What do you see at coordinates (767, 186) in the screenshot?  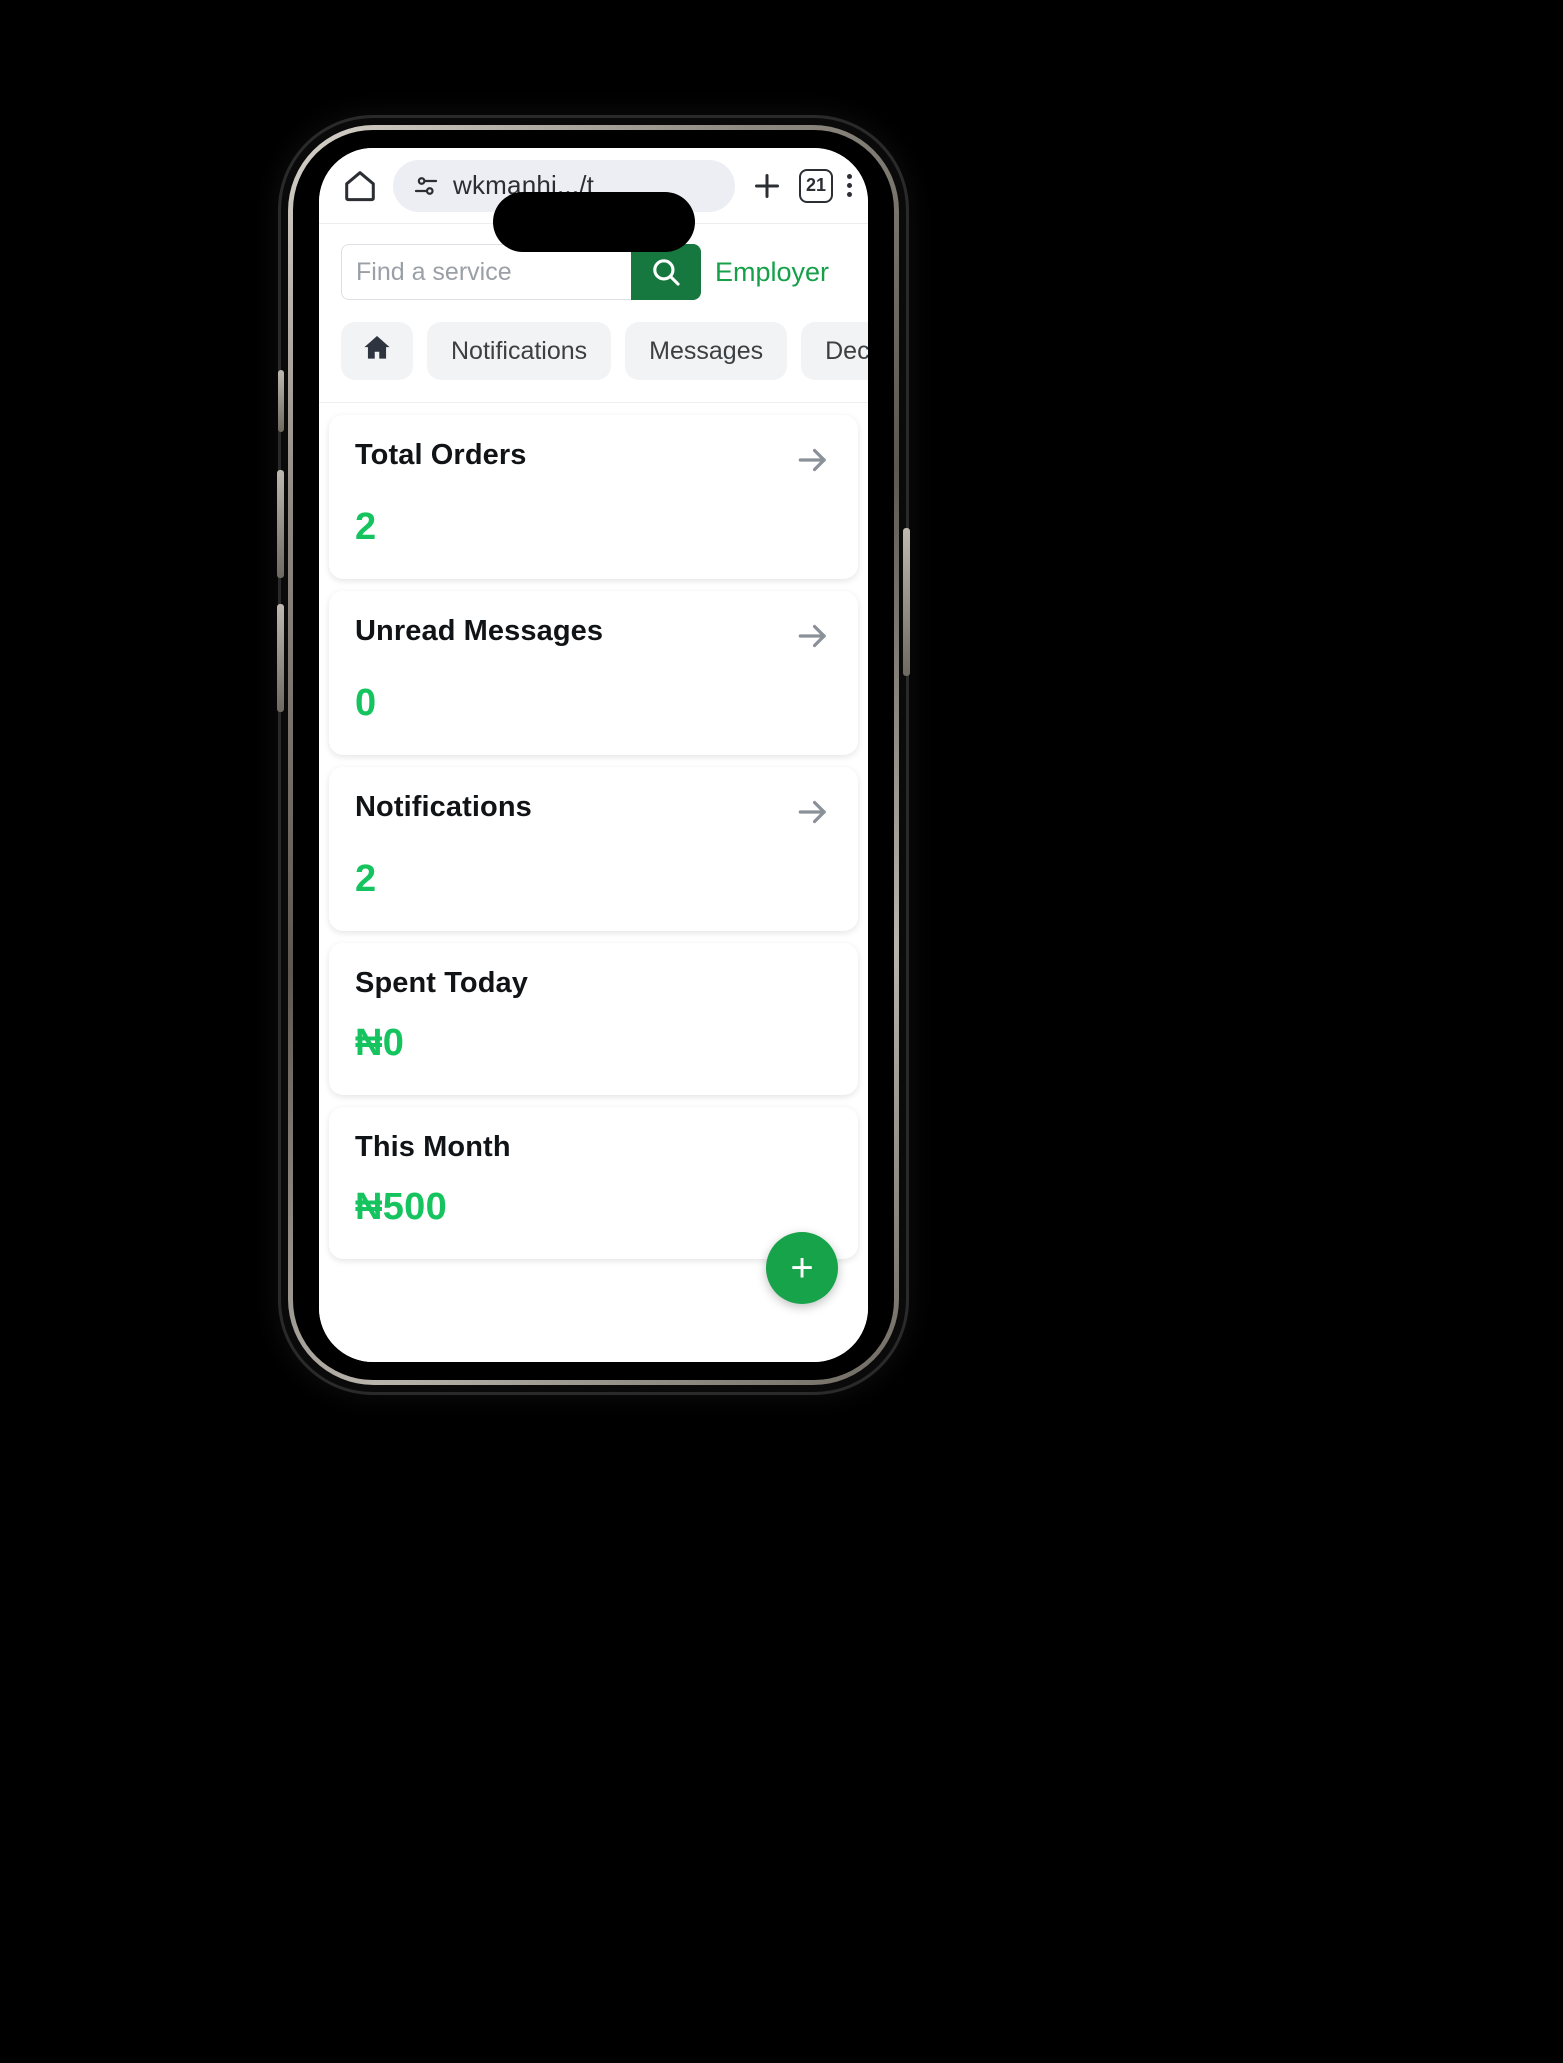 I see `new-tab-button` at bounding box center [767, 186].